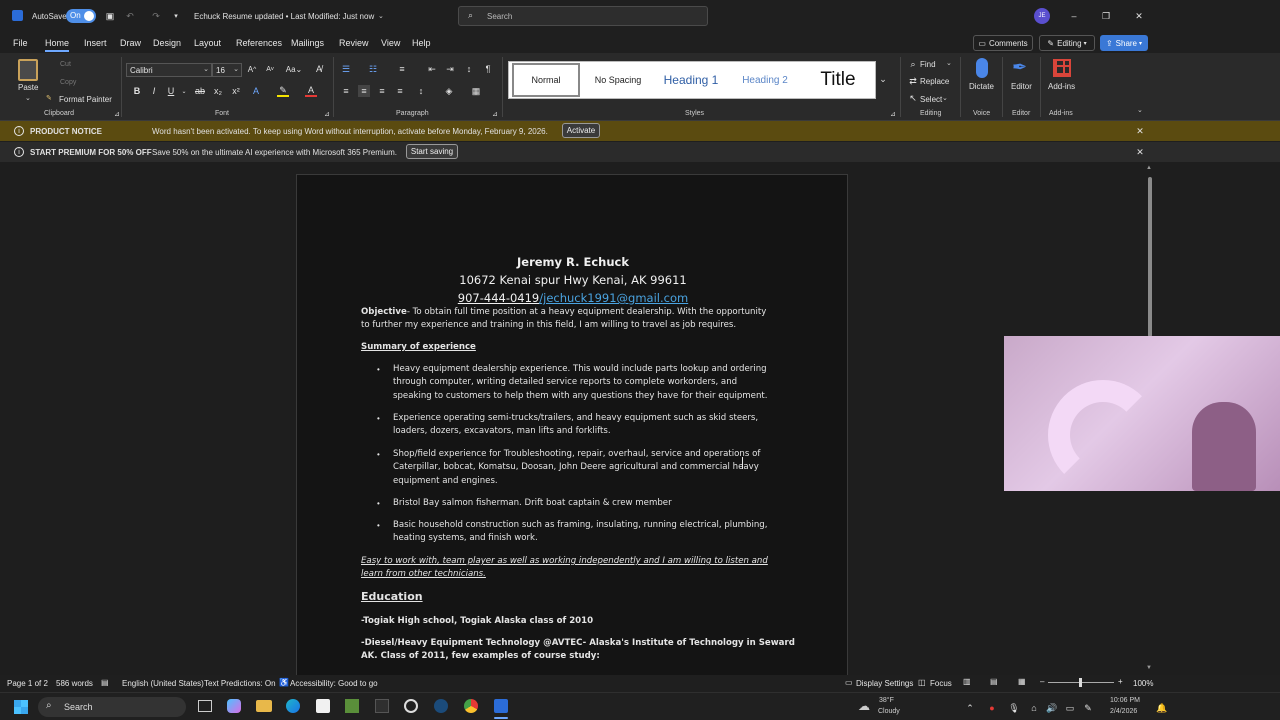  Describe the element at coordinates (81, 16) in the screenshot. I see `autosave-toggle: On` at that location.